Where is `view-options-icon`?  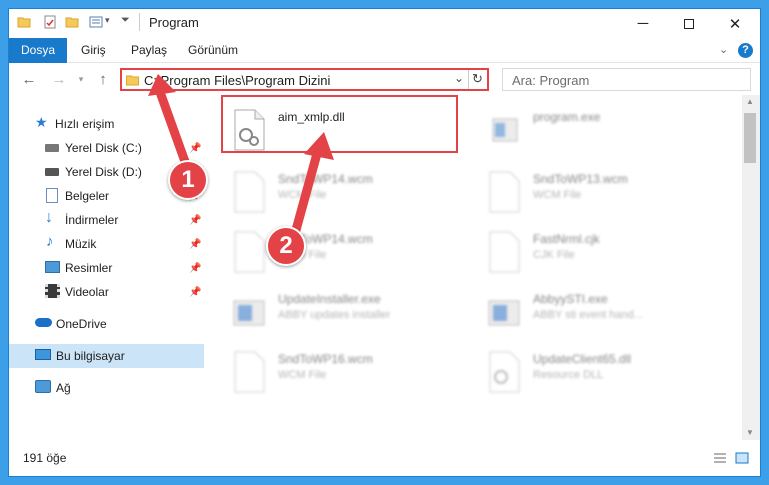
view-options-icon is located at coordinates (96, 22).